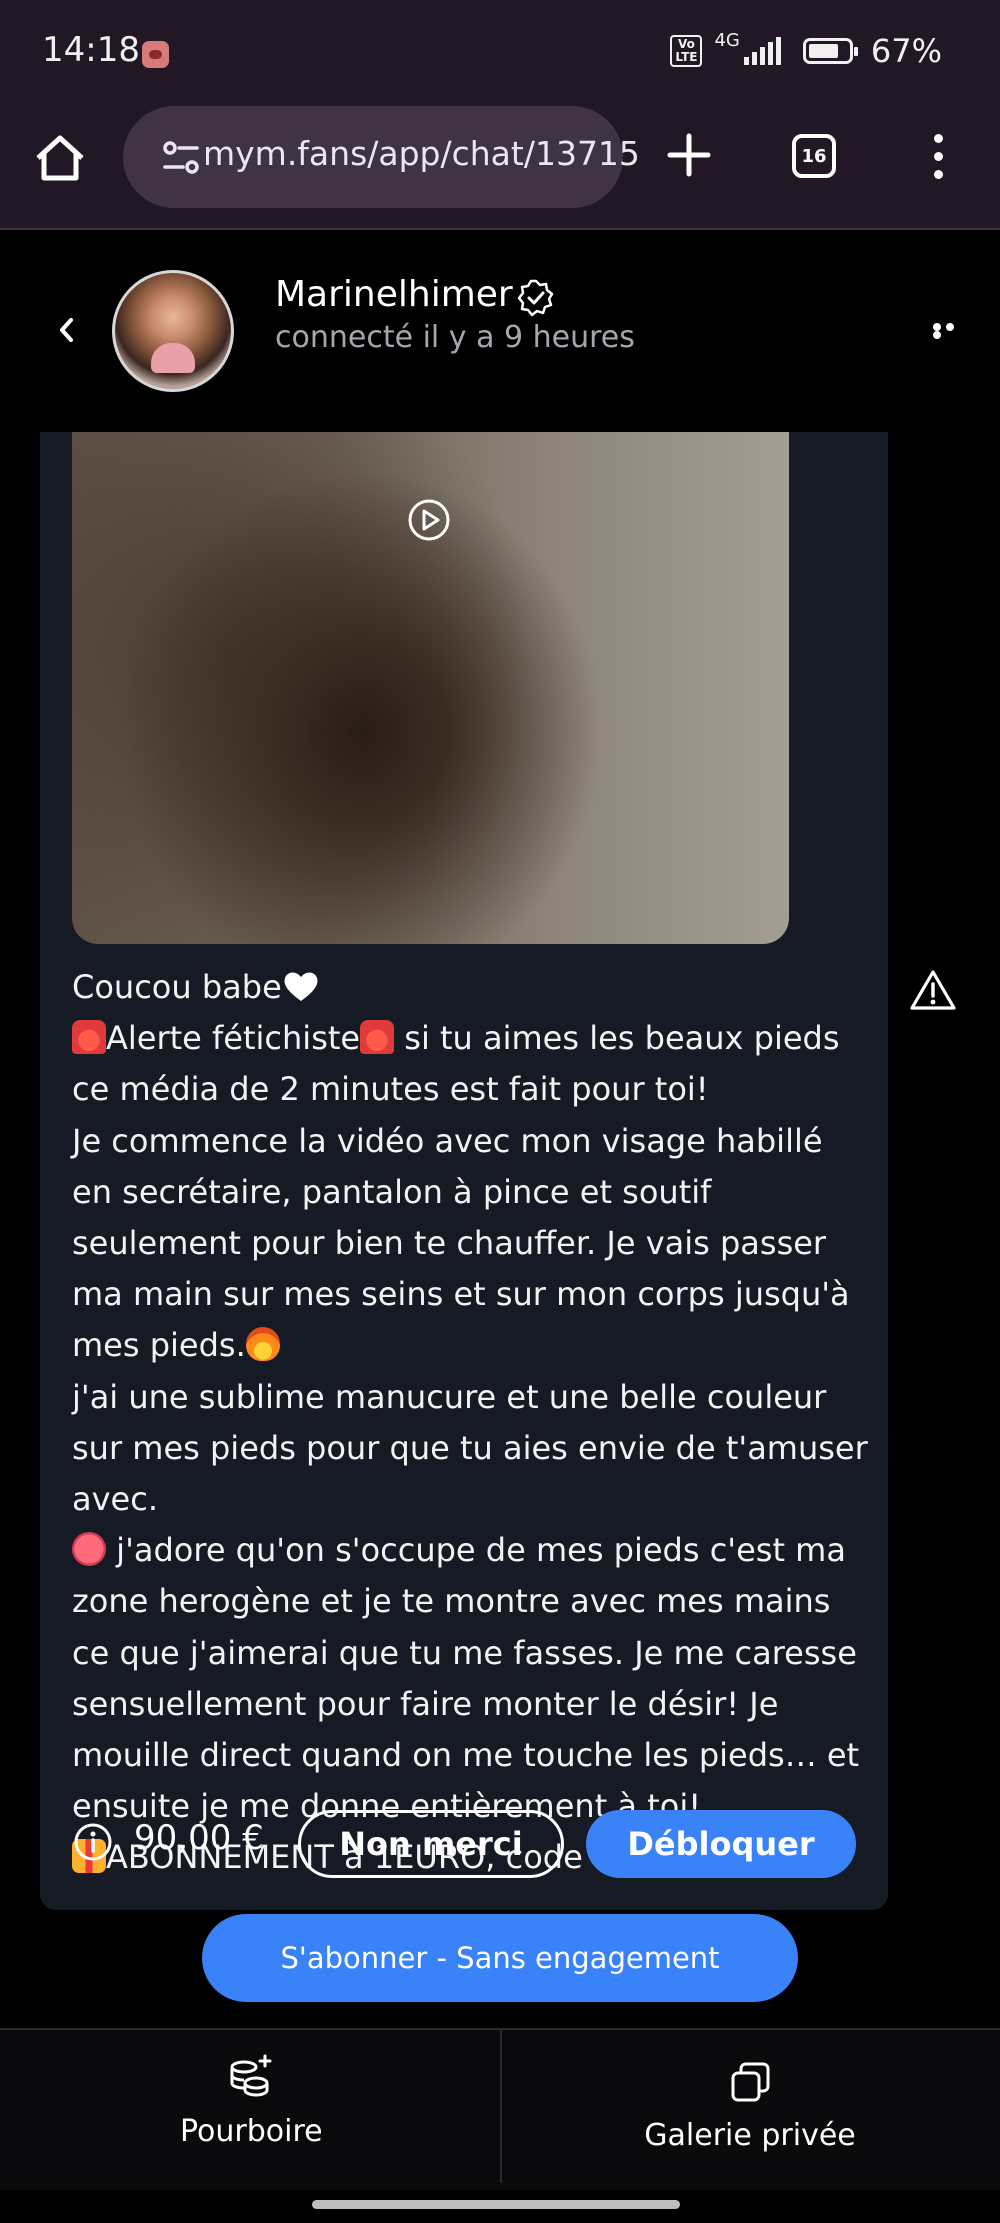 This screenshot has width=1000, height=2223. I want to click on tabs-button: 16, so click(814, 156).